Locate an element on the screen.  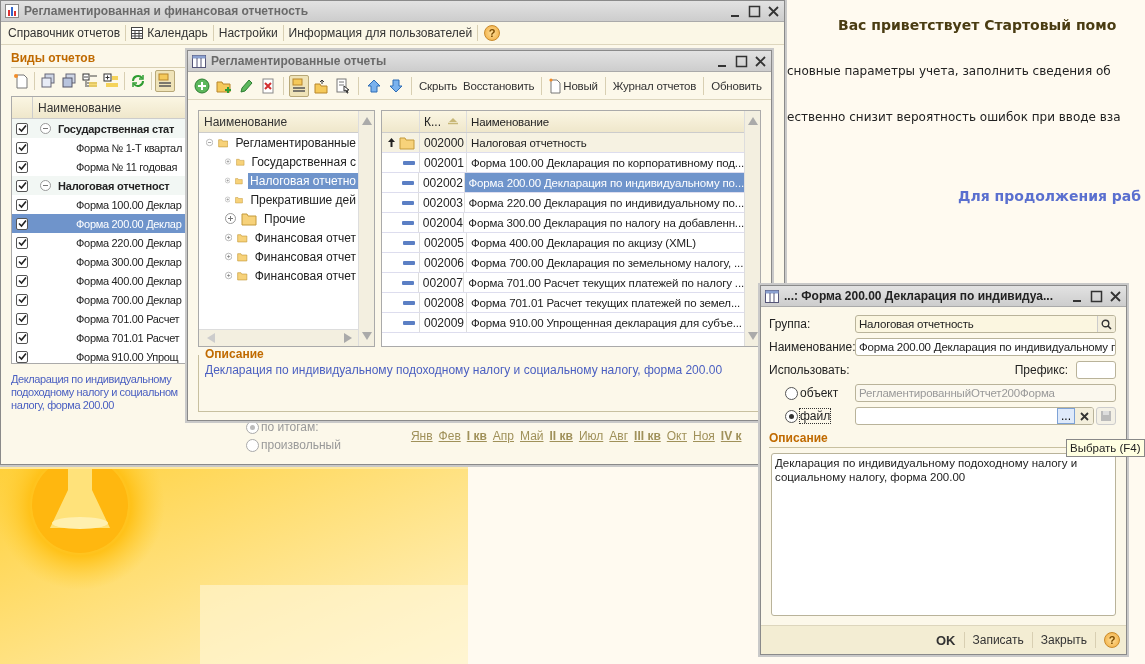
menu-item: Справочник отчетов is located at coordinates (64, 33).